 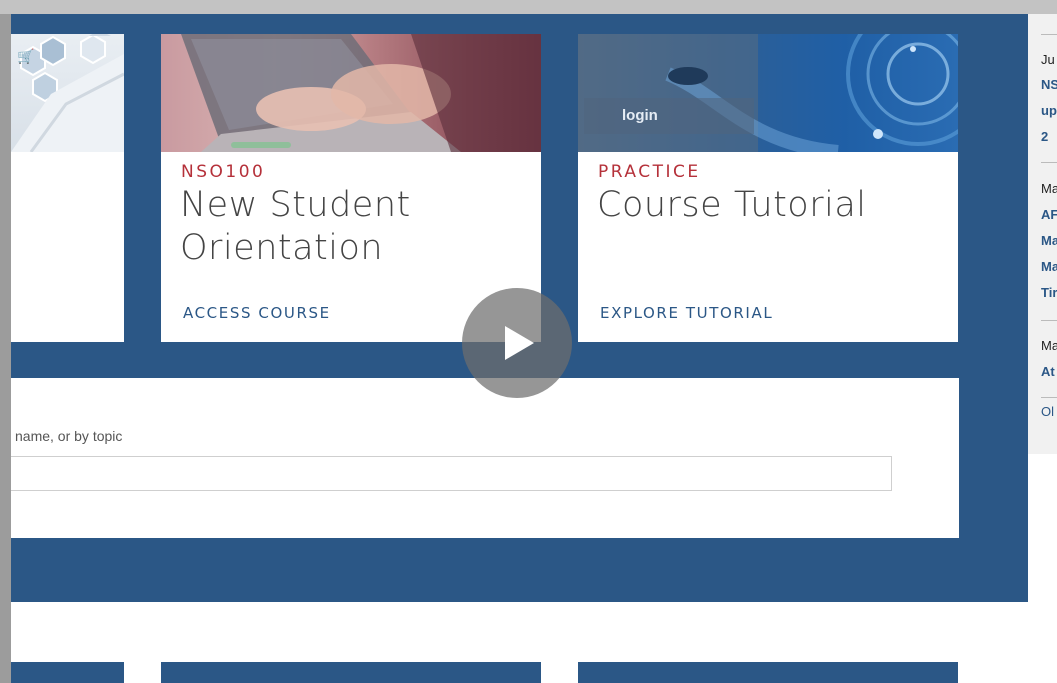 I want to click on tutorial-title: Course Tutorial, so click(x=732, y=205).